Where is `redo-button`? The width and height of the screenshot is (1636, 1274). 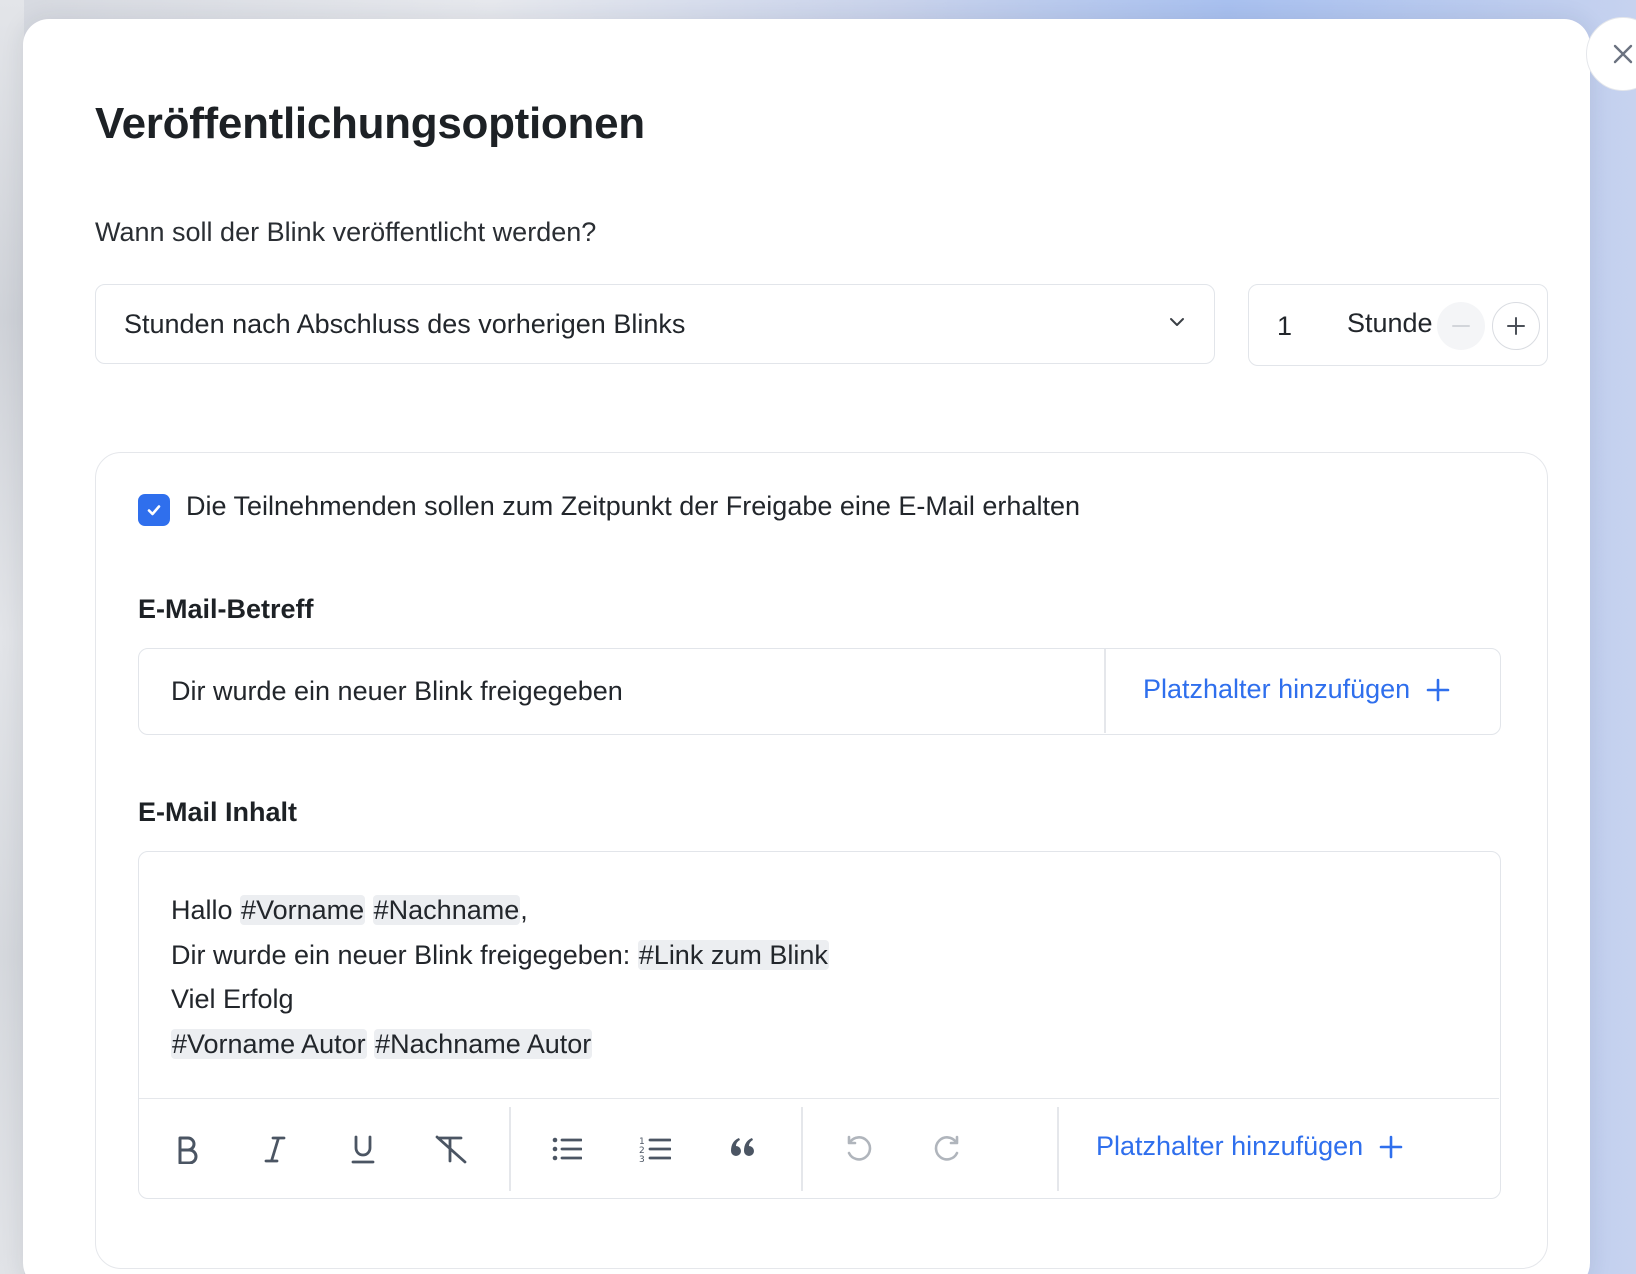
redo-button is located at coordinates (947, 1149).